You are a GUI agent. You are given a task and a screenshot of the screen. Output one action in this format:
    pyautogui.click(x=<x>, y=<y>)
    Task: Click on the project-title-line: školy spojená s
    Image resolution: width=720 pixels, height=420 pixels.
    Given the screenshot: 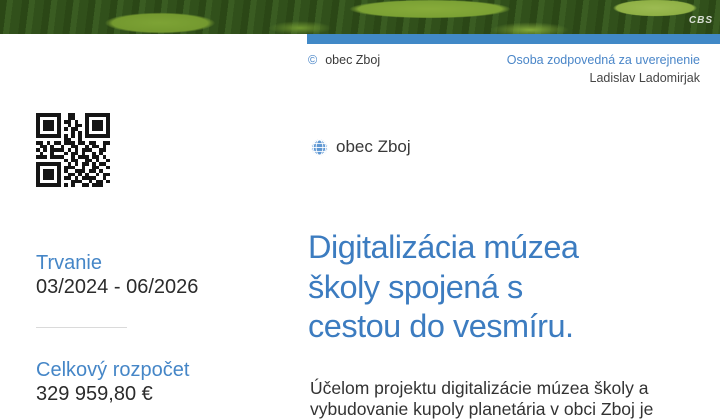 What is the action you would take?
    pyautogui.click(x=415, y=286)
    